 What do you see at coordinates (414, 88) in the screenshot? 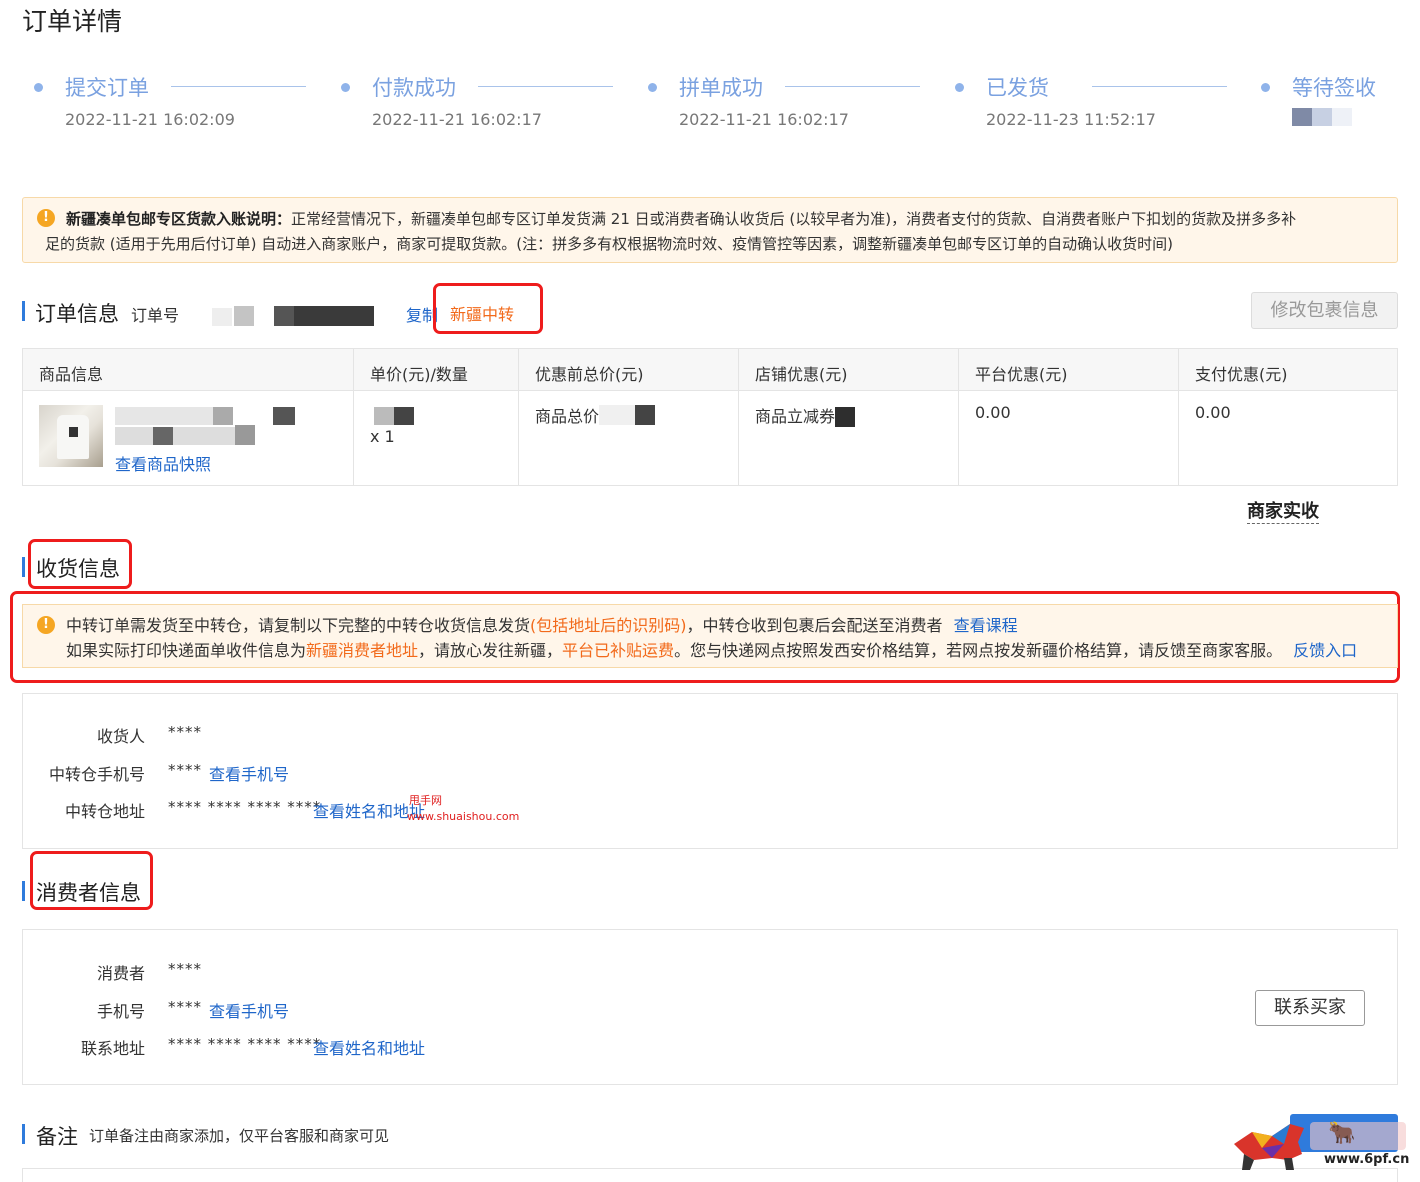
I see `step-label: 付款成功` at bounding box center [414, 88].